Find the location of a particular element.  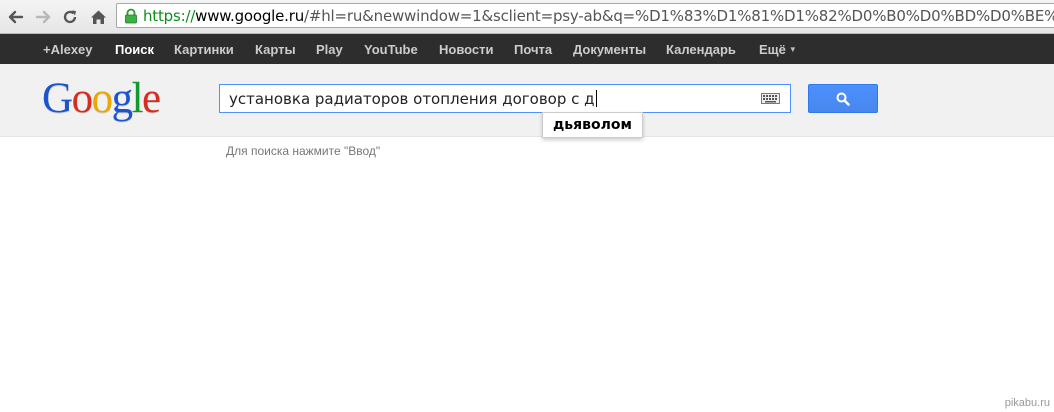

google-logo: Google is located at coordinates (101, 98).